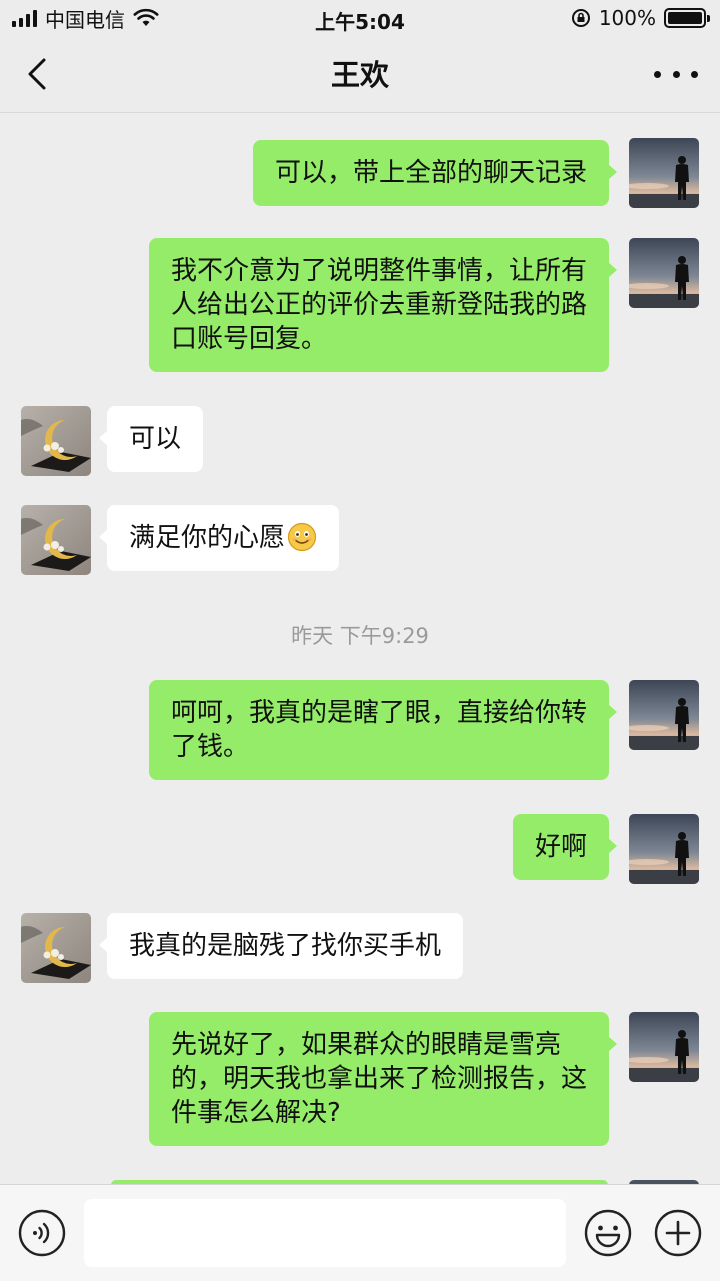  I want to click on message-bubble: 我真的是脑残了找你买手机, so click(281, 946).